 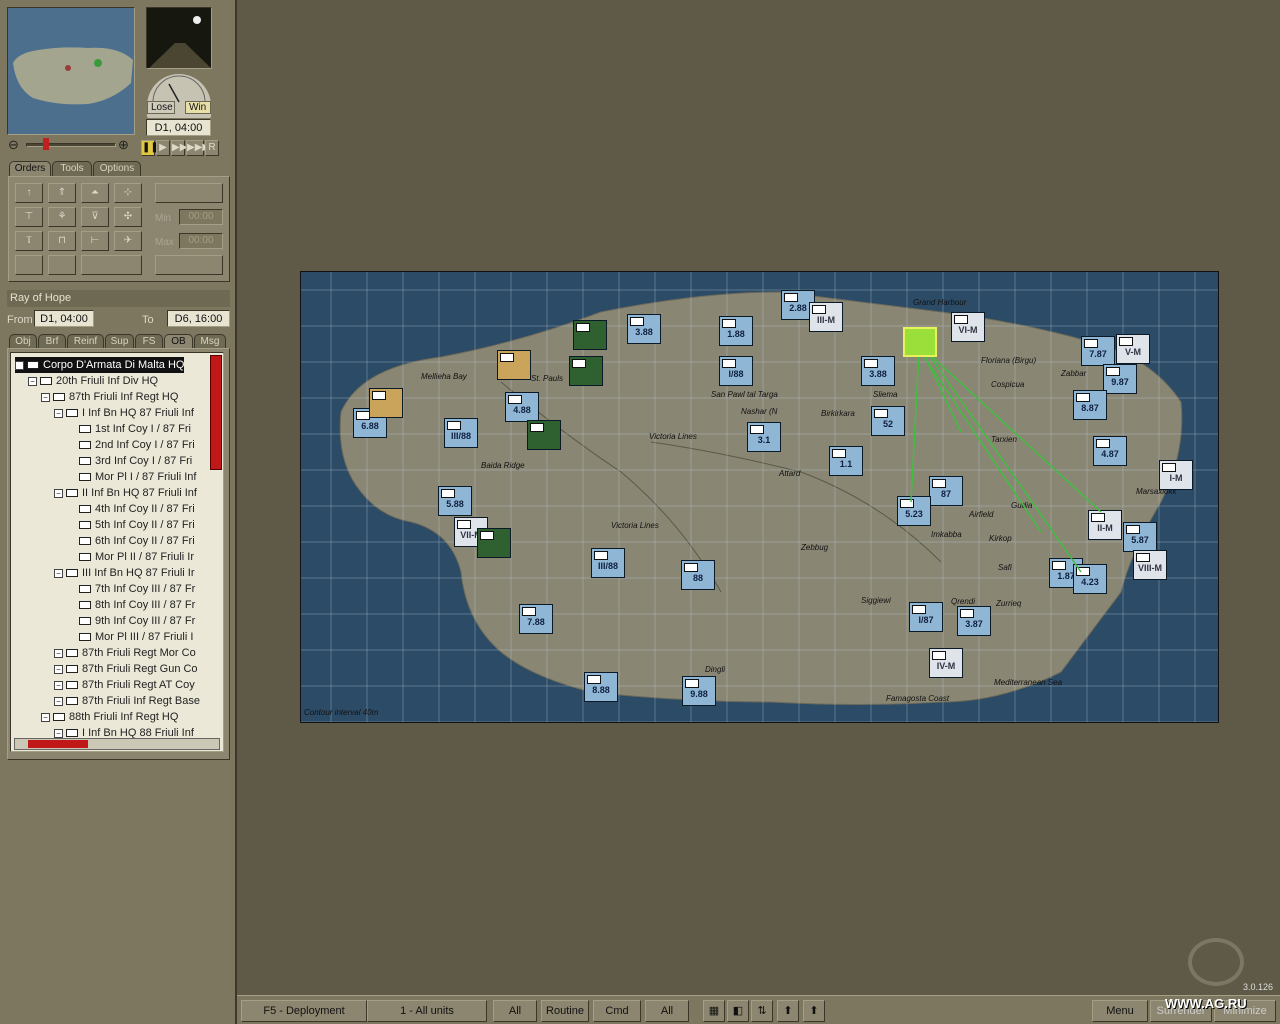 What do you see at coordinates (150, 148) in the screenshot?
I see `pause-button: ❚❚` at bounding box center [150, 148].